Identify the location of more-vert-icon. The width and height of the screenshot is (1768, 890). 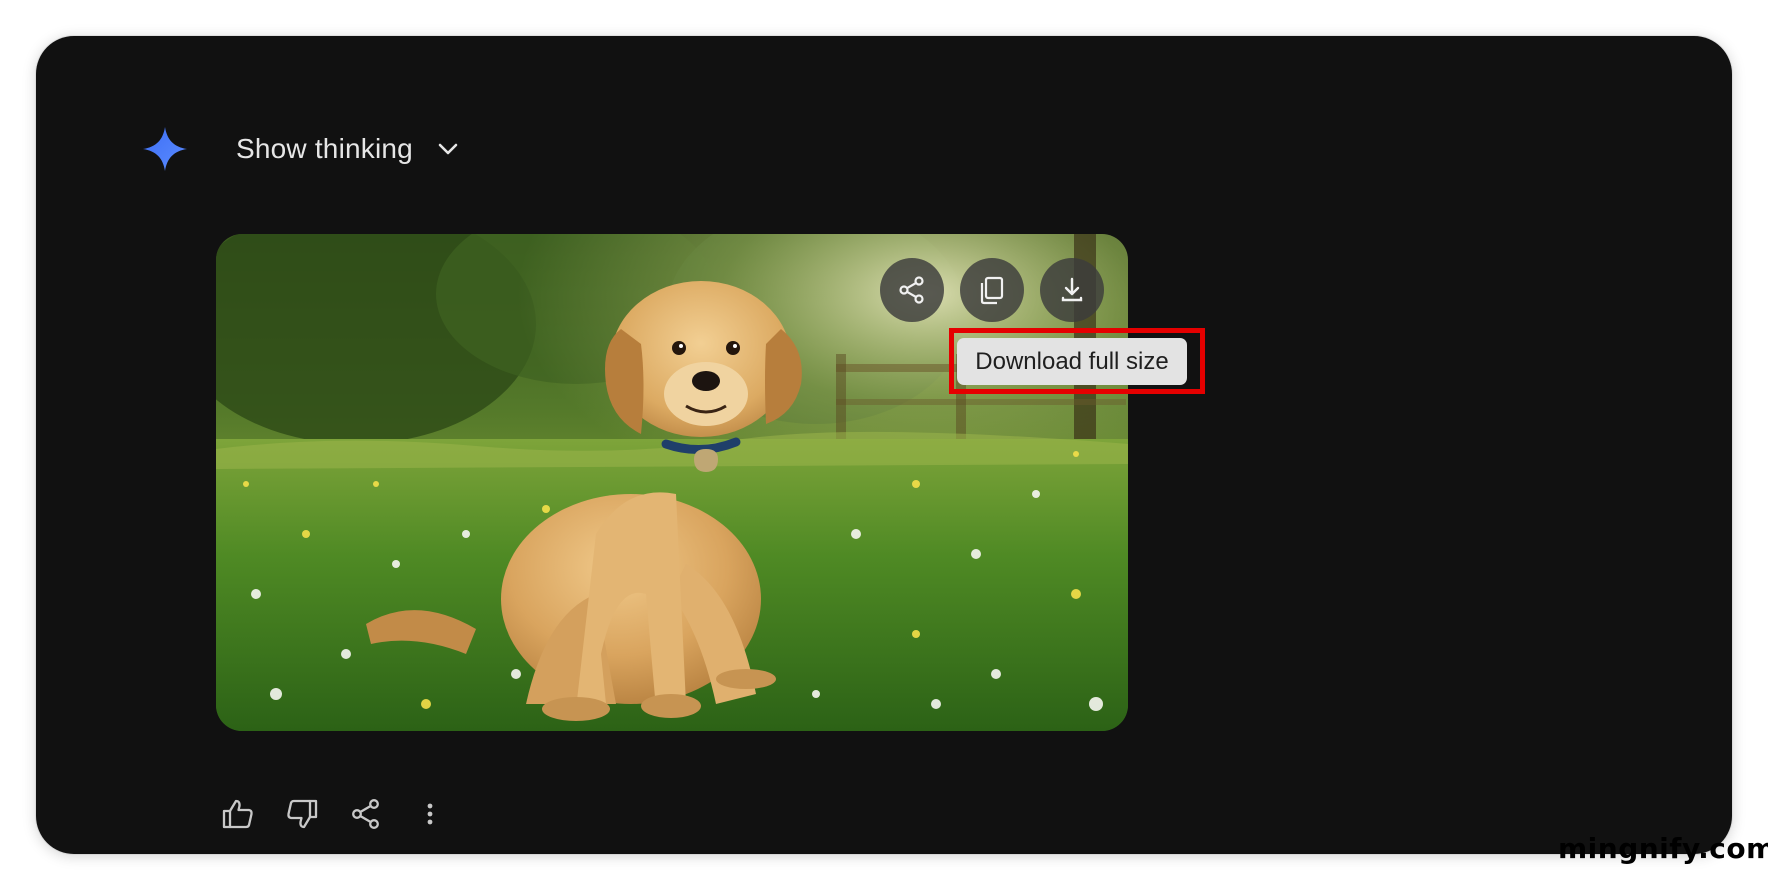
(430, 814).